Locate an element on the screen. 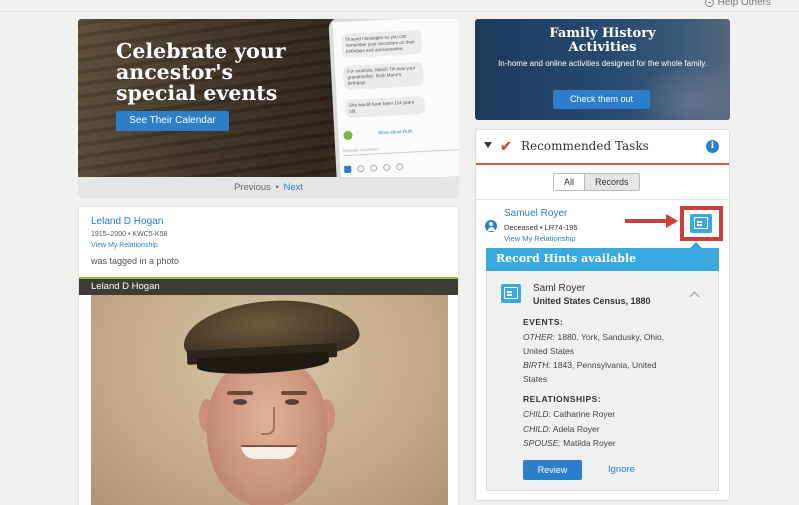  help-others-label: Help Others is located at coordinates (744, 4).